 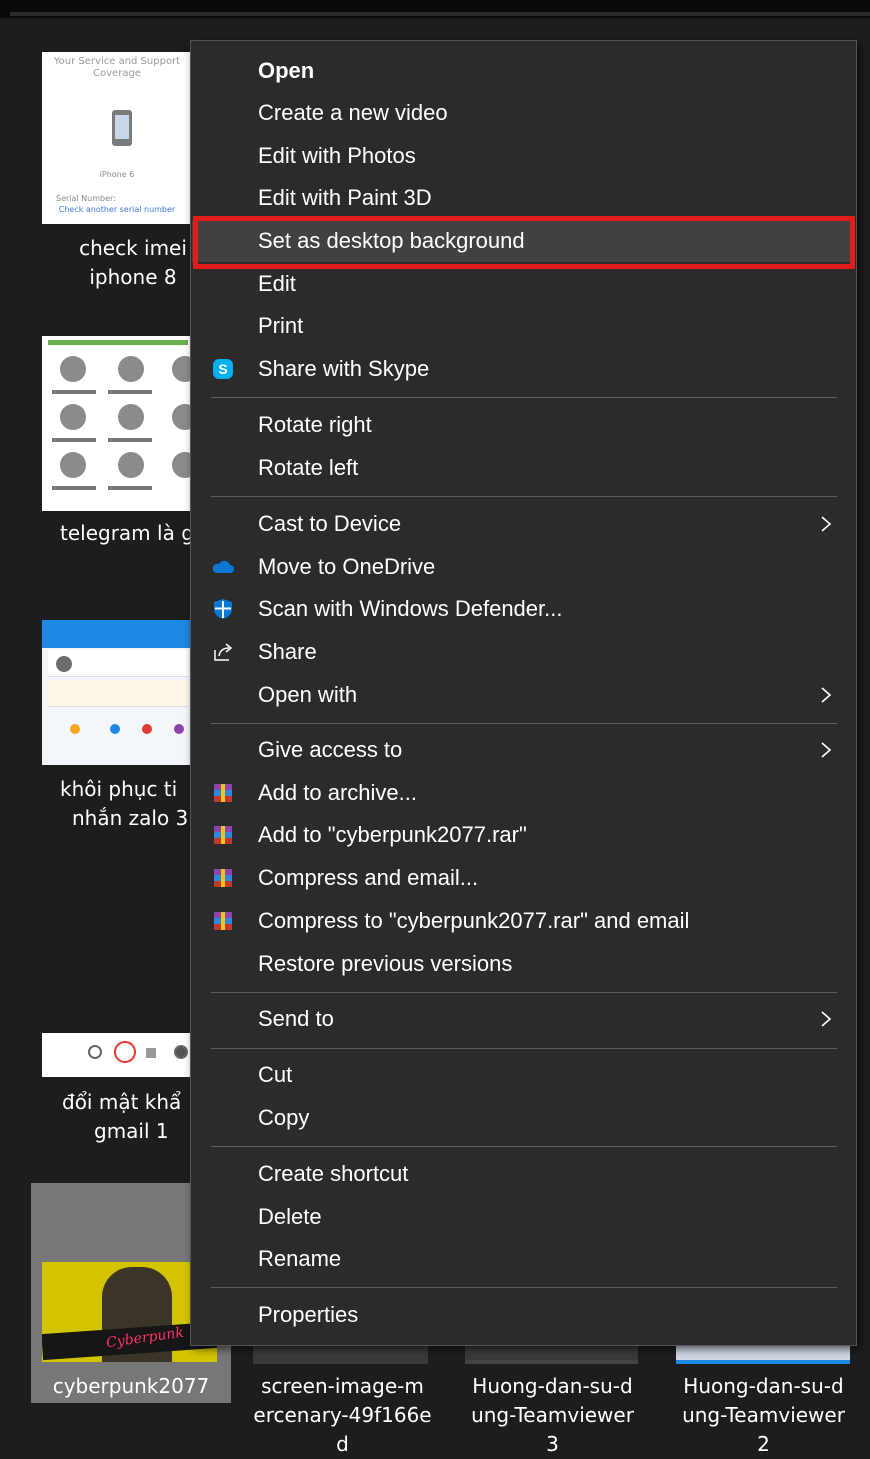 I want to click on onedrive-cloud-icon, so click(x=223, y=566).